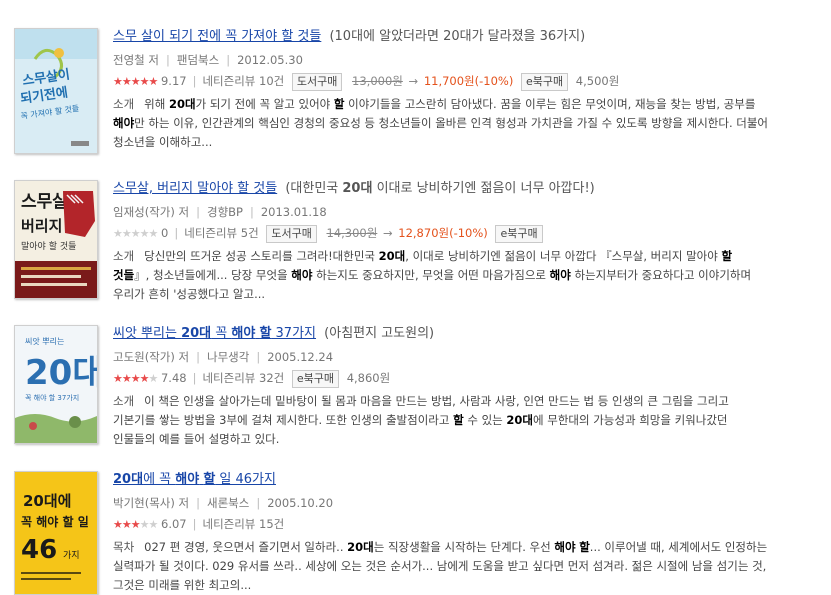  What do you see at coordinates (52, 397) in the screenshot?
I see `cover-title-line3: 꼭 해야 할 37가지` at bounding box center [52, 397].